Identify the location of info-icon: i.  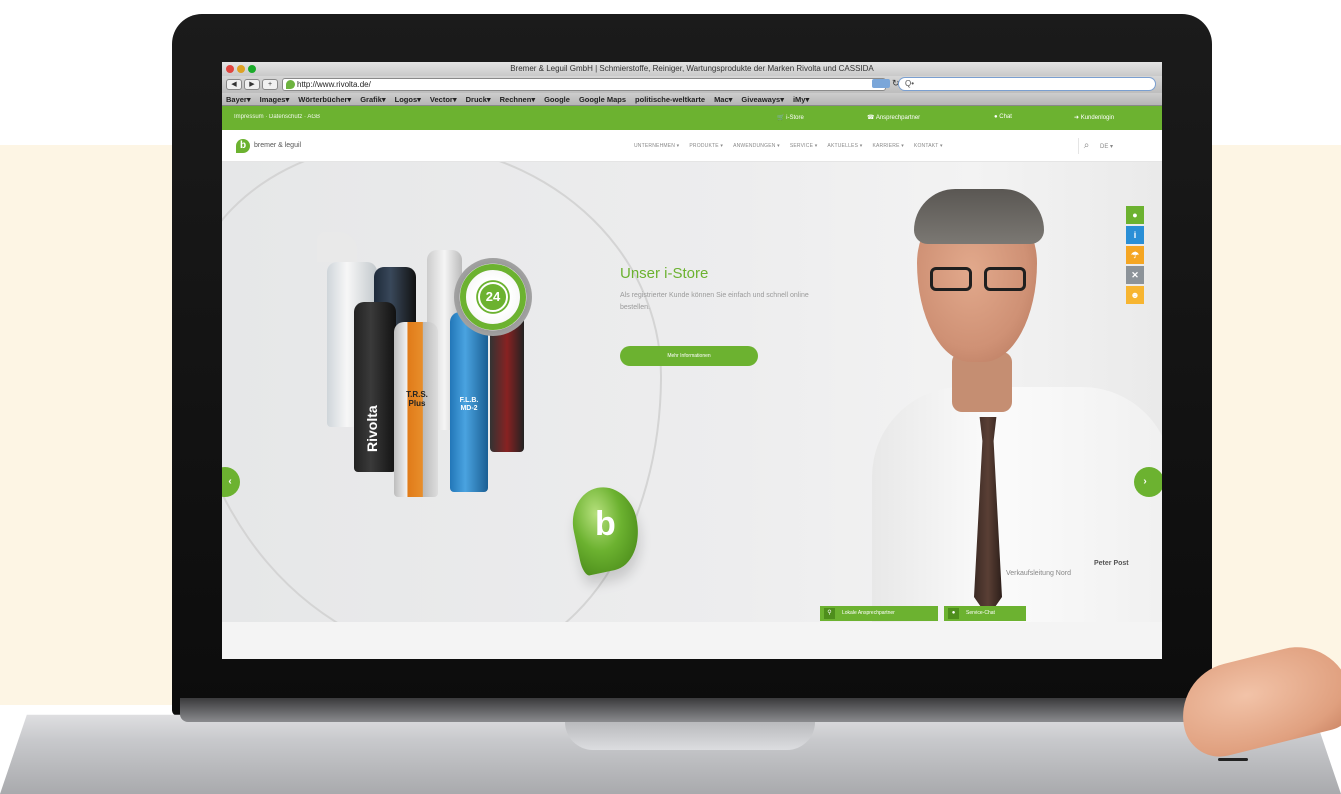
(1135, 235).